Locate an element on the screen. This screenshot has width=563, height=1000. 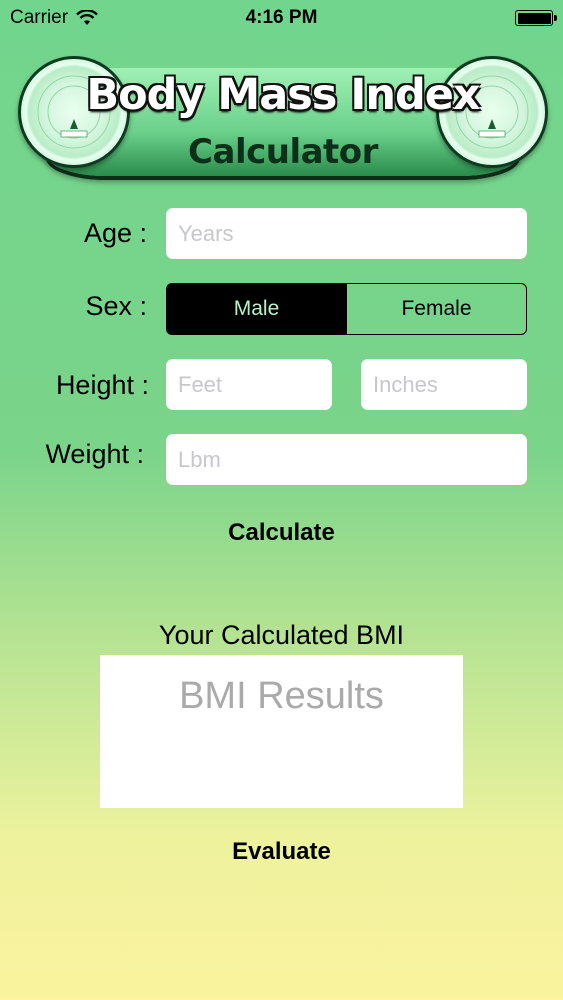
battery-tip is located at coordinates (555, 18).